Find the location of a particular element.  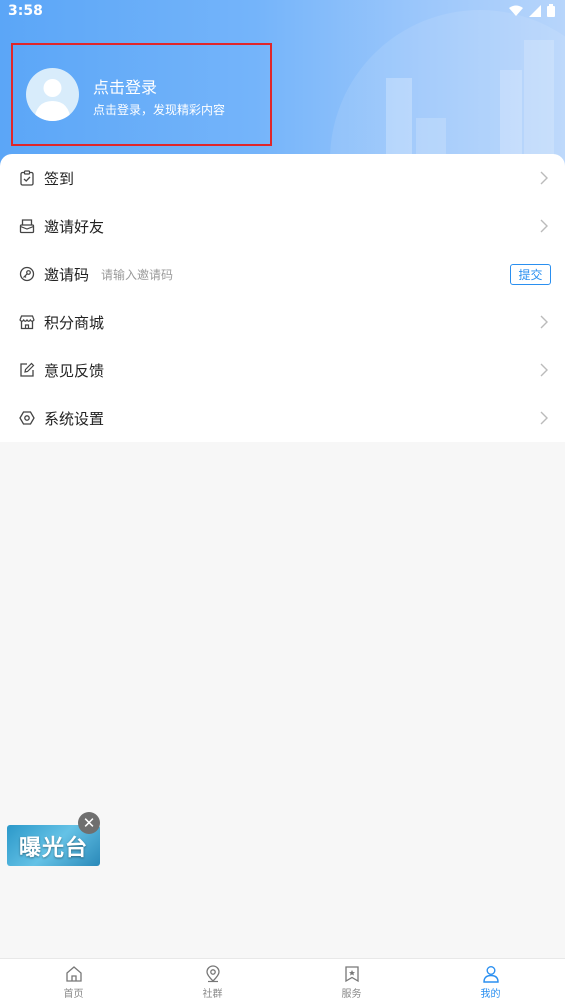

tab-mine: 我的 is located at coordinates (490, 981).